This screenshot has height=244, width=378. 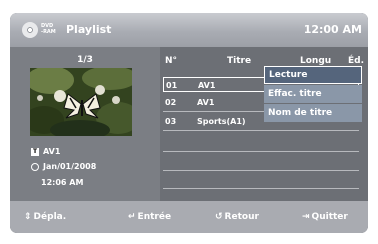 What do you see at coordinates (35, 166) in the screenshot?
I see `clock-icon` at bounding box center [35, 166].